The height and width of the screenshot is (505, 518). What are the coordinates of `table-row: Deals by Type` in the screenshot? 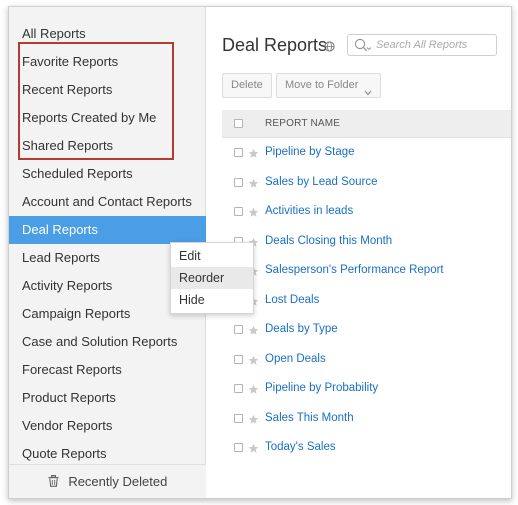 It's located at (366, 330).